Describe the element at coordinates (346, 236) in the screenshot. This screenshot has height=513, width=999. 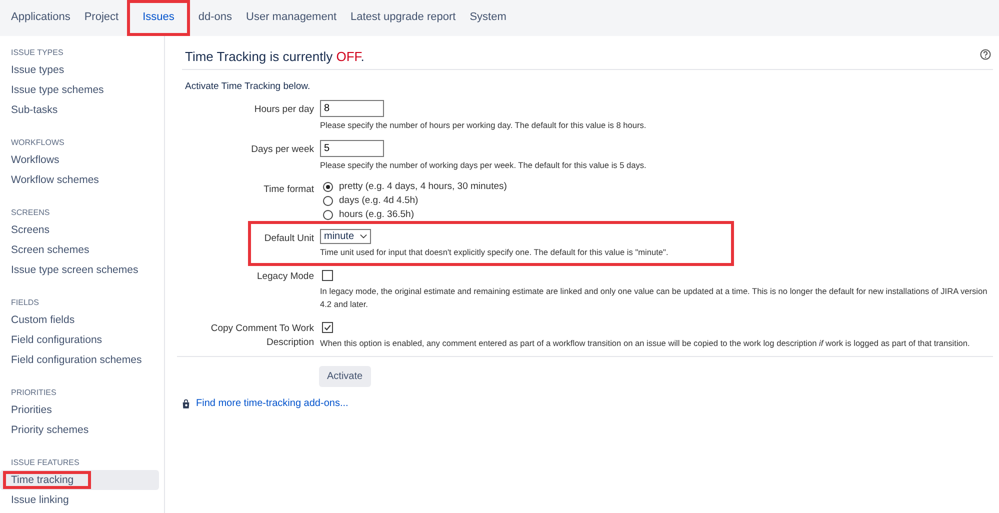
I see `unit-dropdown: minute` at that location.